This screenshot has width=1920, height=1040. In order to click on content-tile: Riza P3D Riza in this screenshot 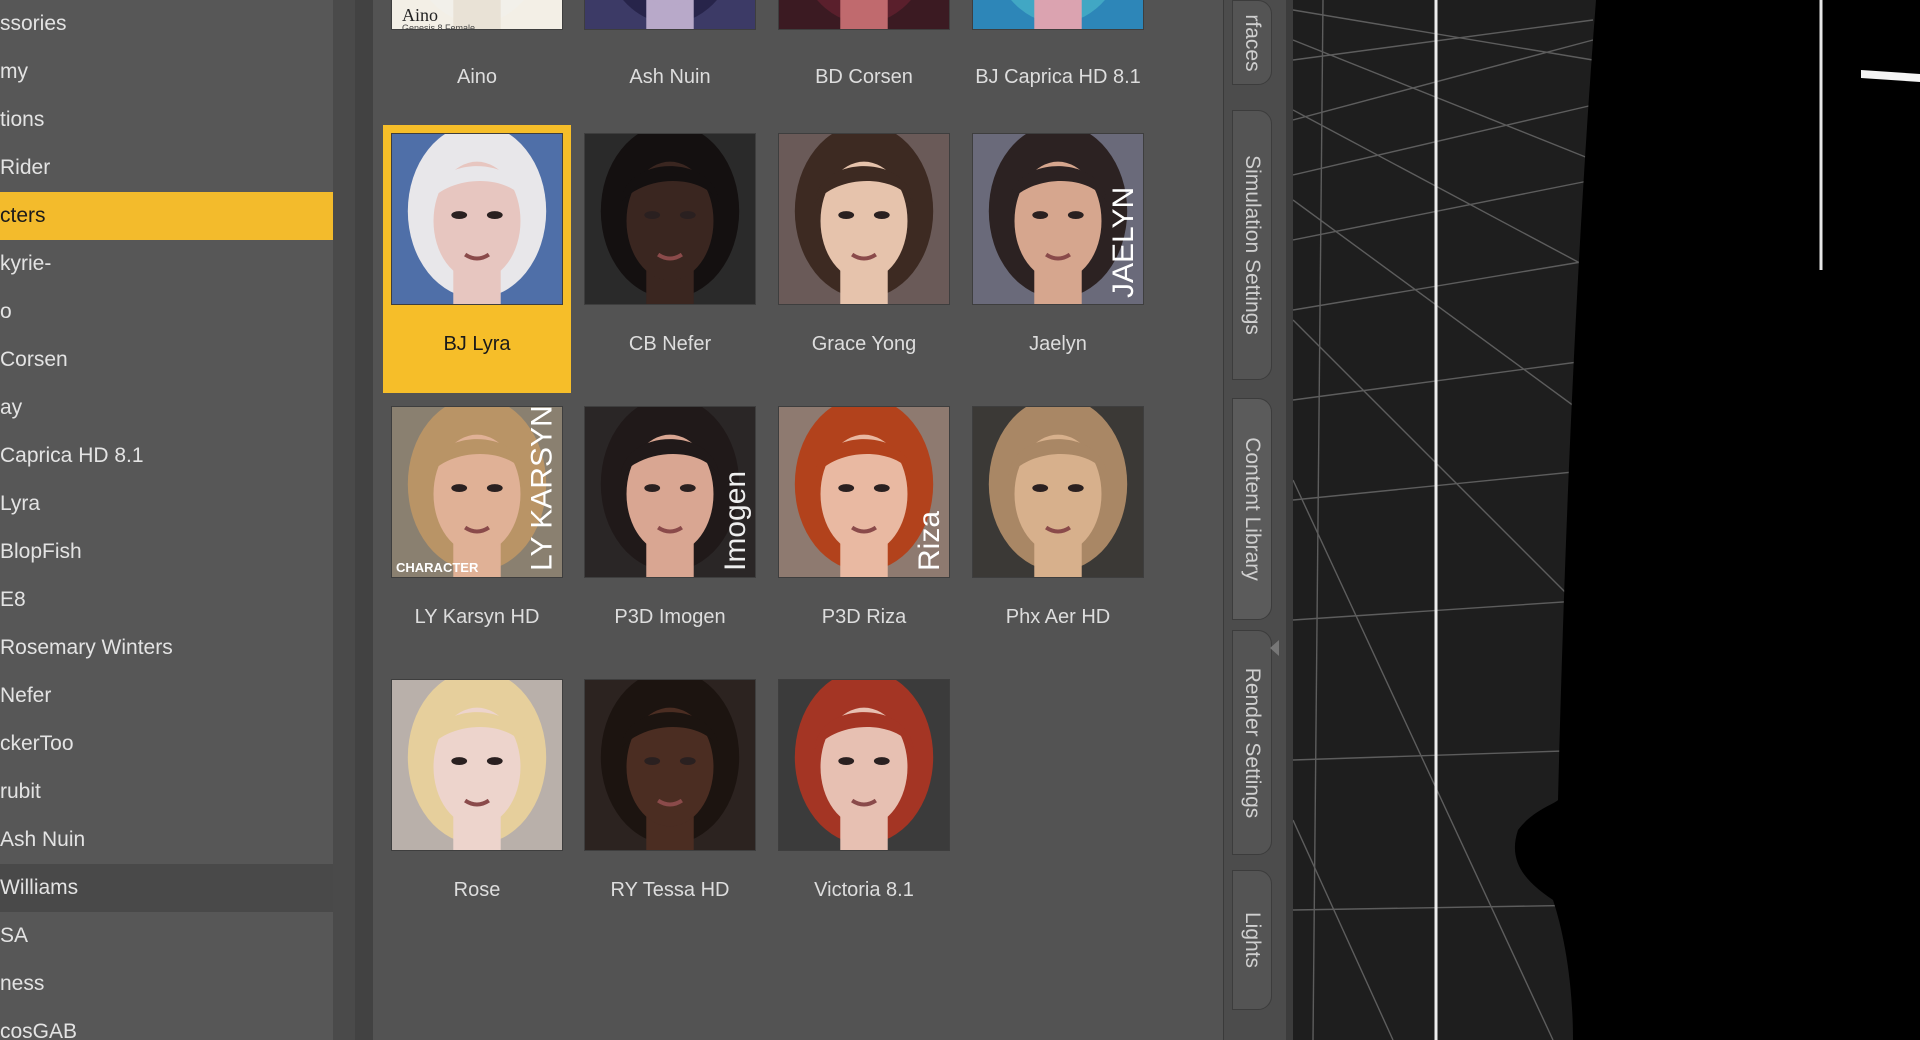, I will do `click(864, 532)`.